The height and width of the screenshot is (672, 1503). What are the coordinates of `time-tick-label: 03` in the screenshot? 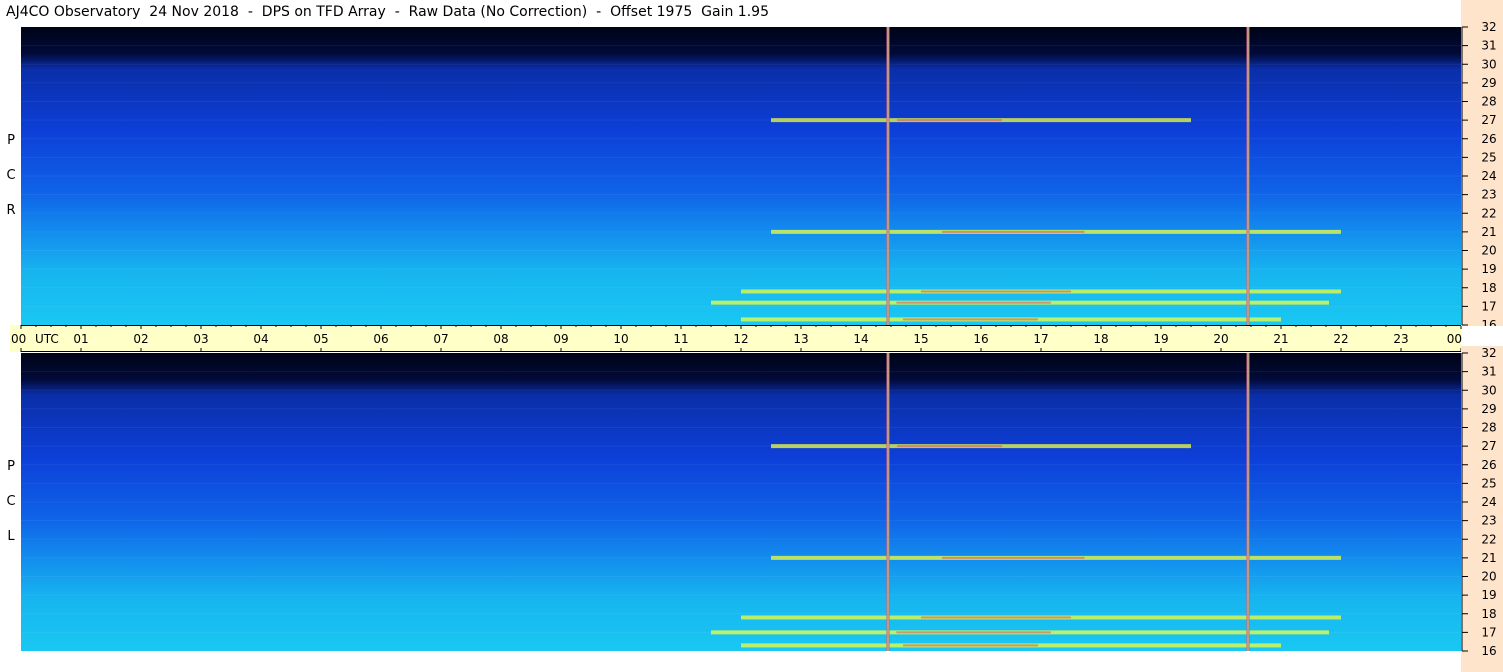 It's located at (200, 339).